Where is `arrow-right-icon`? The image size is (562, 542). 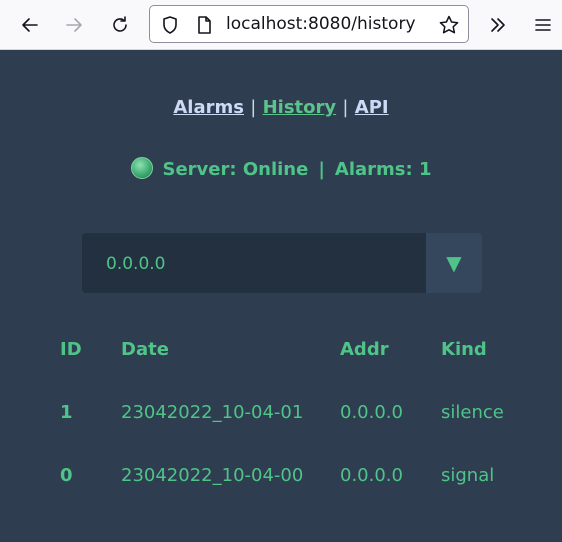
arrow-right-icon is located at coordinates (74, 25).